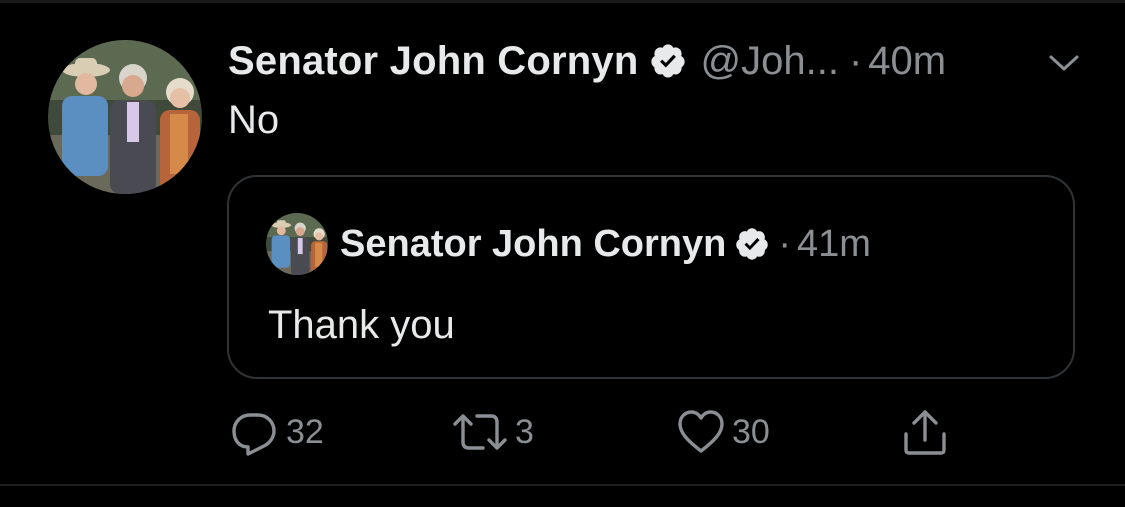 This screenshot has height=507, width=1125. Describe the element at coordinates (562, 1) in the screenshot. I see `top-divider` at that location.